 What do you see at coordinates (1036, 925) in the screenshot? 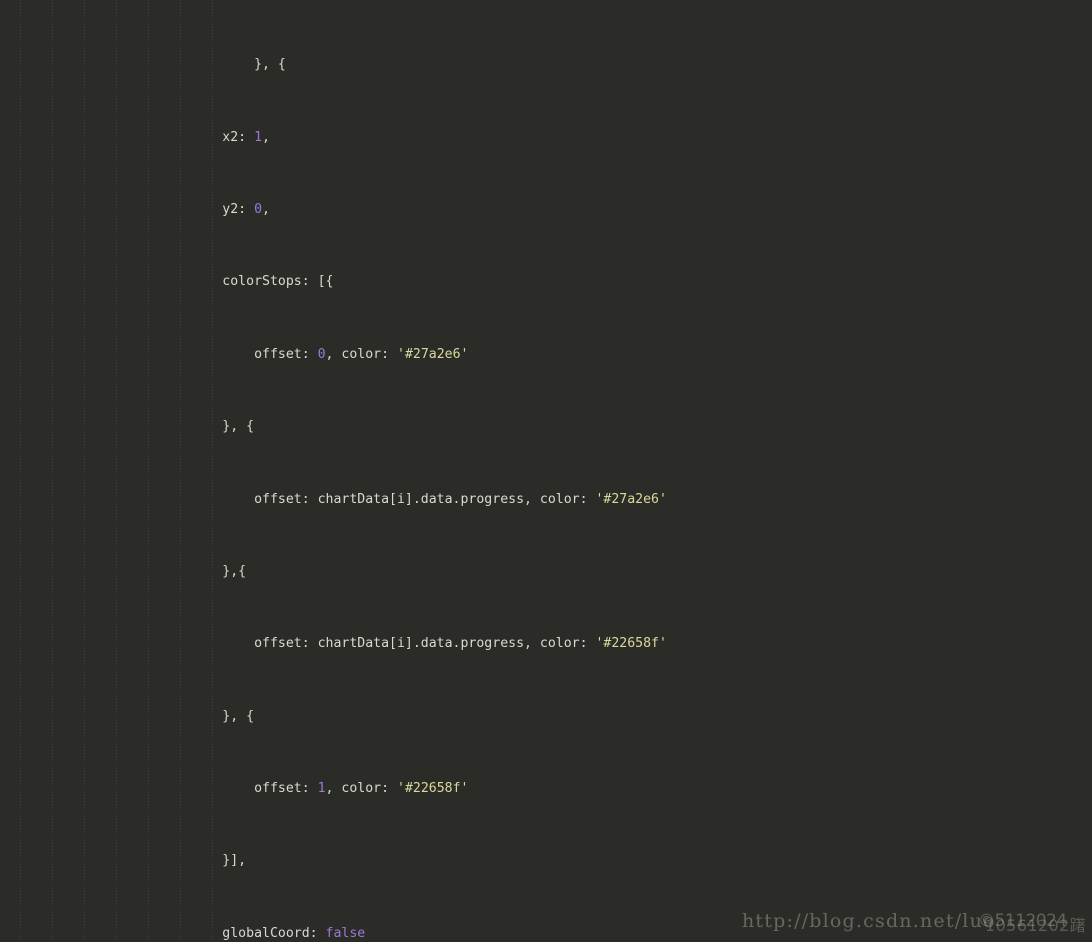
I see `watermark-overlay-b: 10561202躇` at bounding box center [1036, 925].